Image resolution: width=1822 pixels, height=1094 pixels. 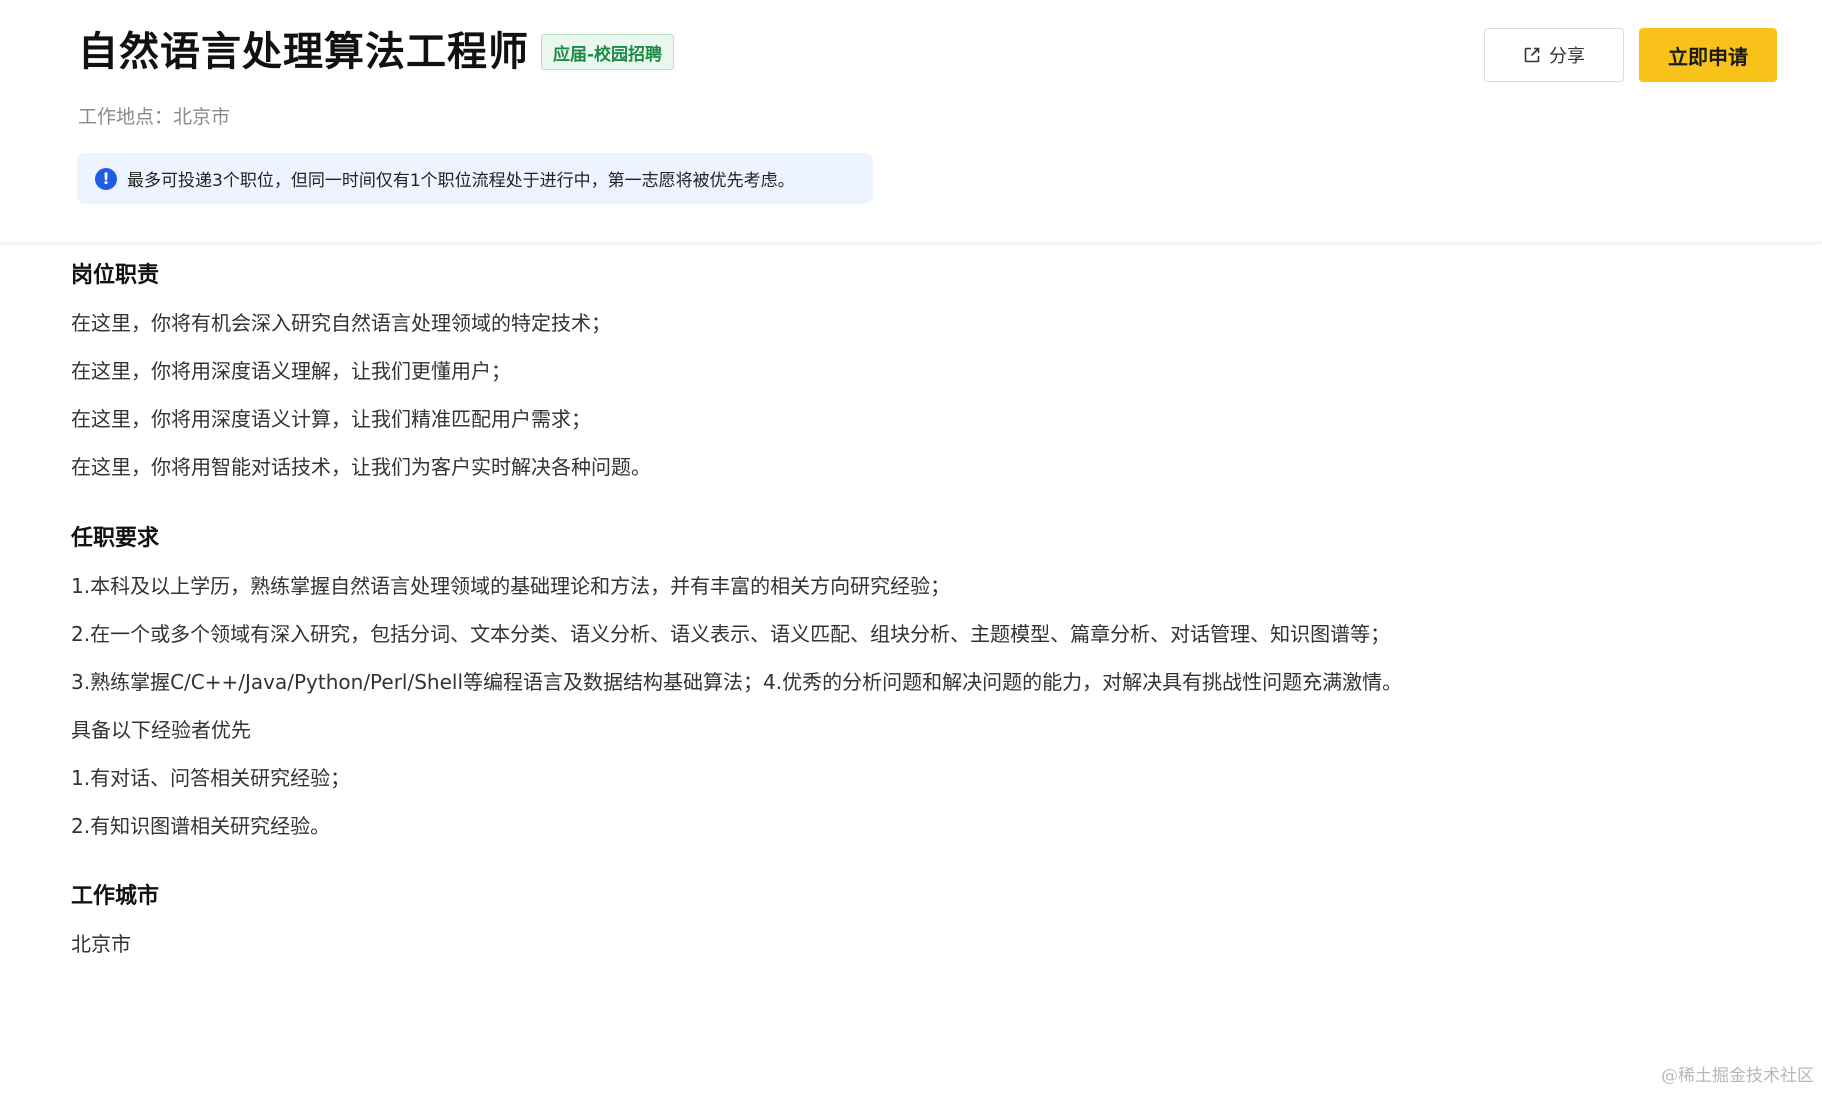 What do you see at coordinates (331, 419) in the screenshot?
I see `paragraph: 在这里，你将用深度语义计算，让我们精准匹配用户需求；` at bounding box center [331, 419].